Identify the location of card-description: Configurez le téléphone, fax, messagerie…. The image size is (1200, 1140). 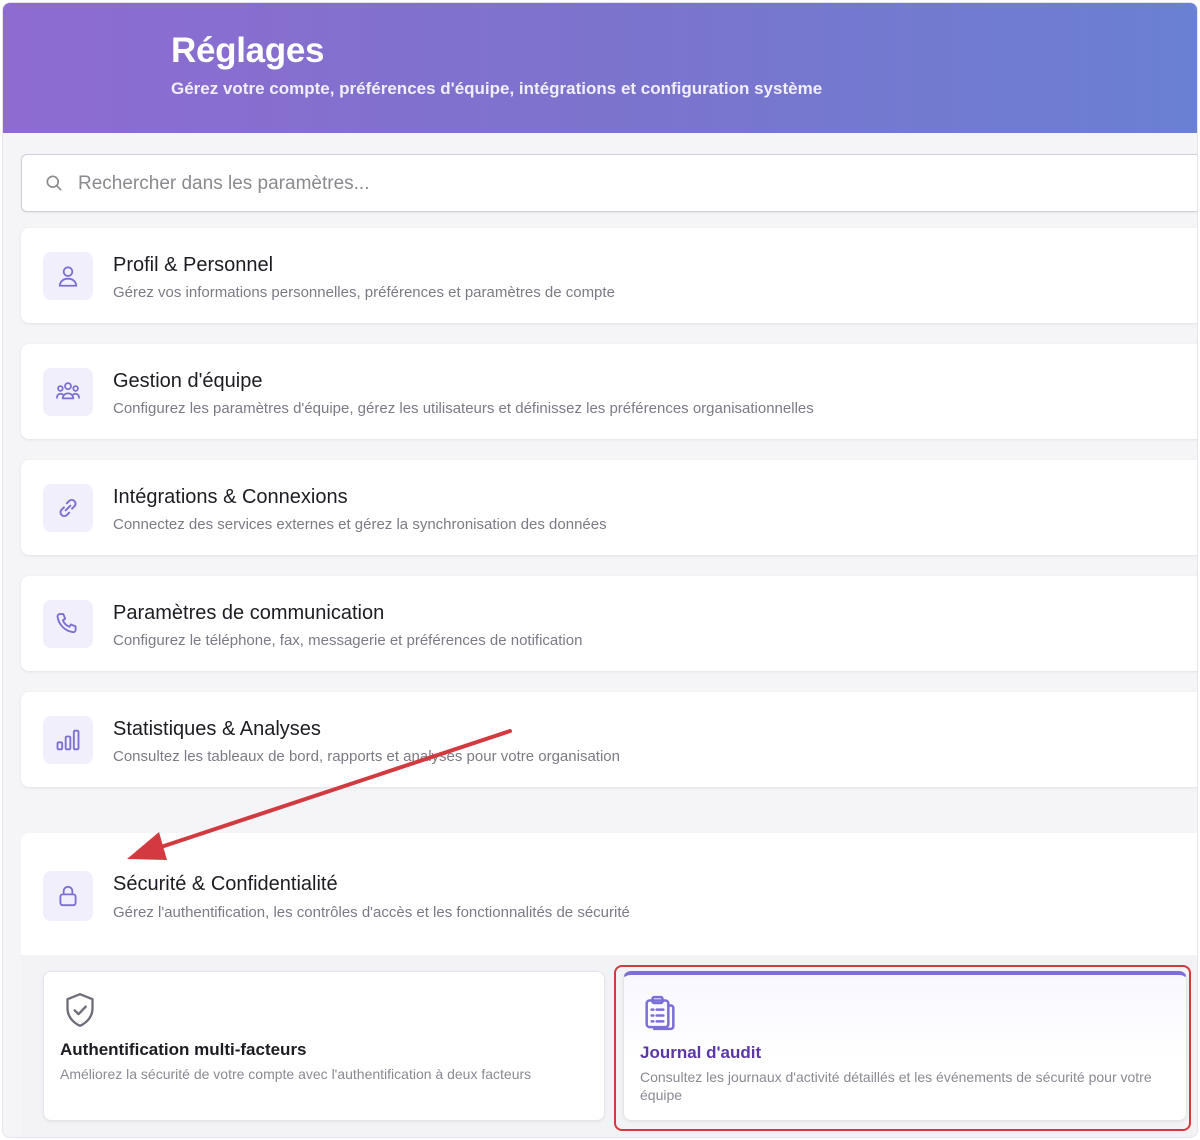
(348, 640).